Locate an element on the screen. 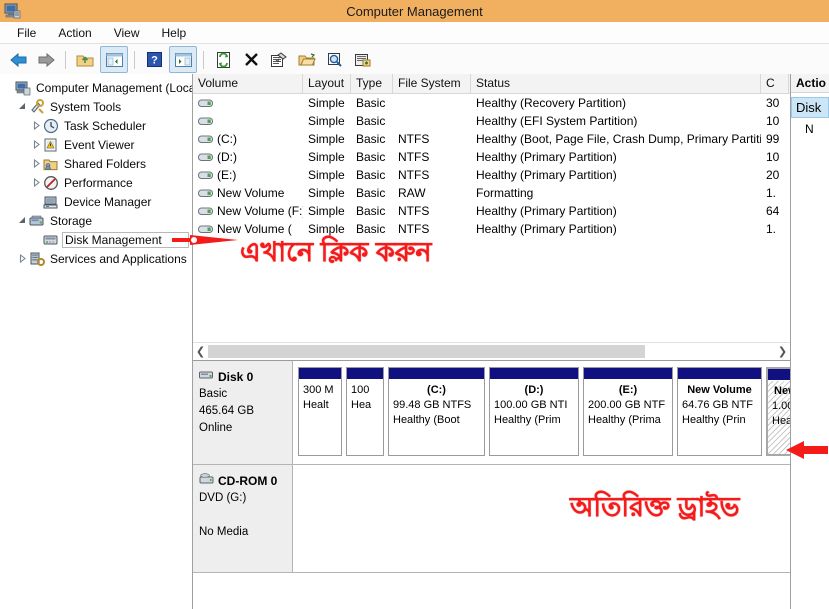 The image size is (829, 609). disk-name: Disk 0 is located at coordinates (236, 377).